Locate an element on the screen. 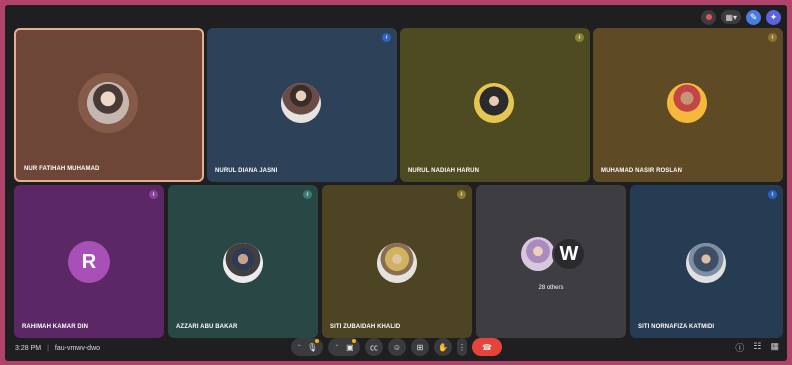  participant-name: AZZARI ABU BAKAR is located at coordinates (207, 327).